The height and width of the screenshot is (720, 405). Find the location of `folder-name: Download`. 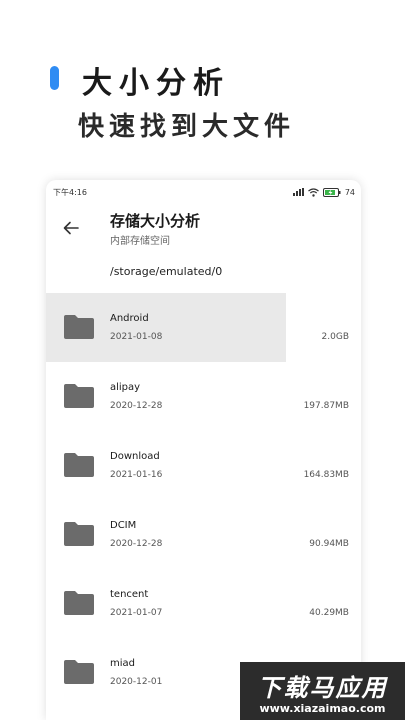

folder-name: Download is located at coordinates (135, 456).